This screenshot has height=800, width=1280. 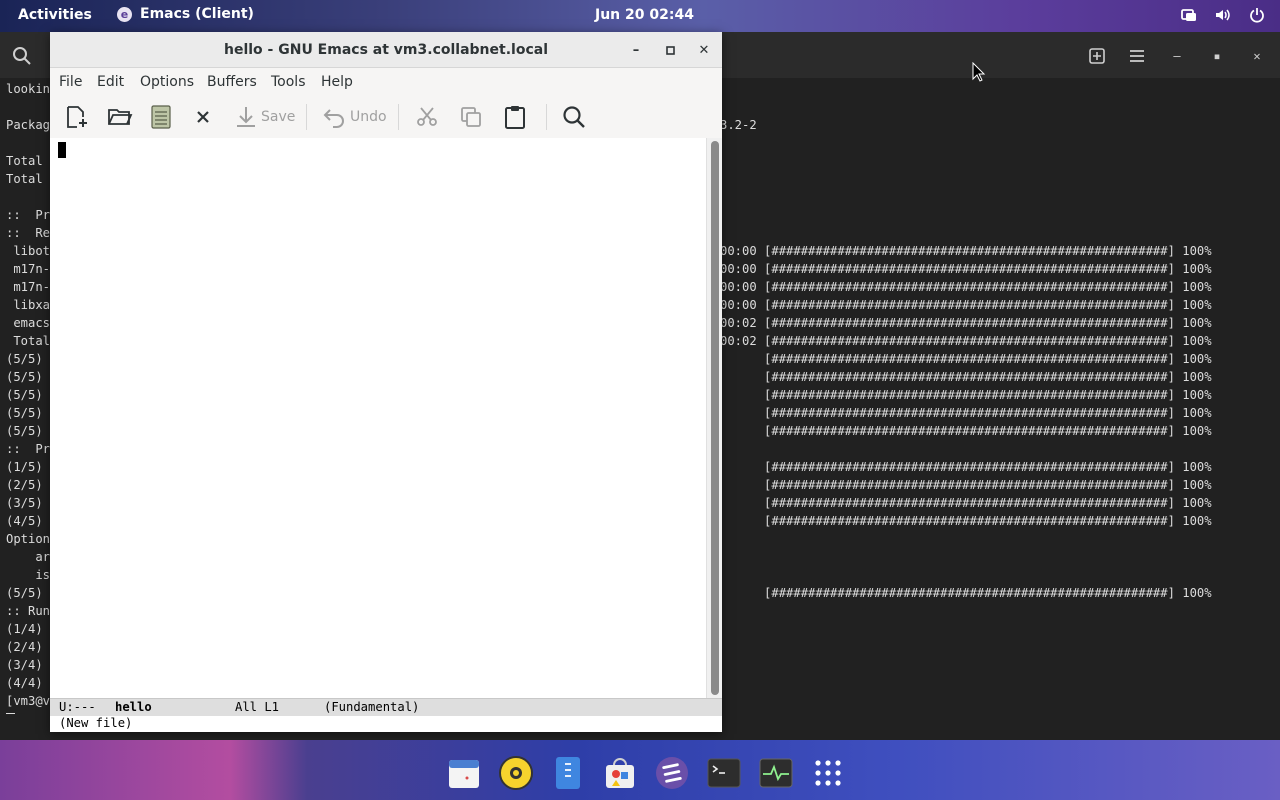 I want to click on modeline-position: All L1, so click(x=257, y=707).